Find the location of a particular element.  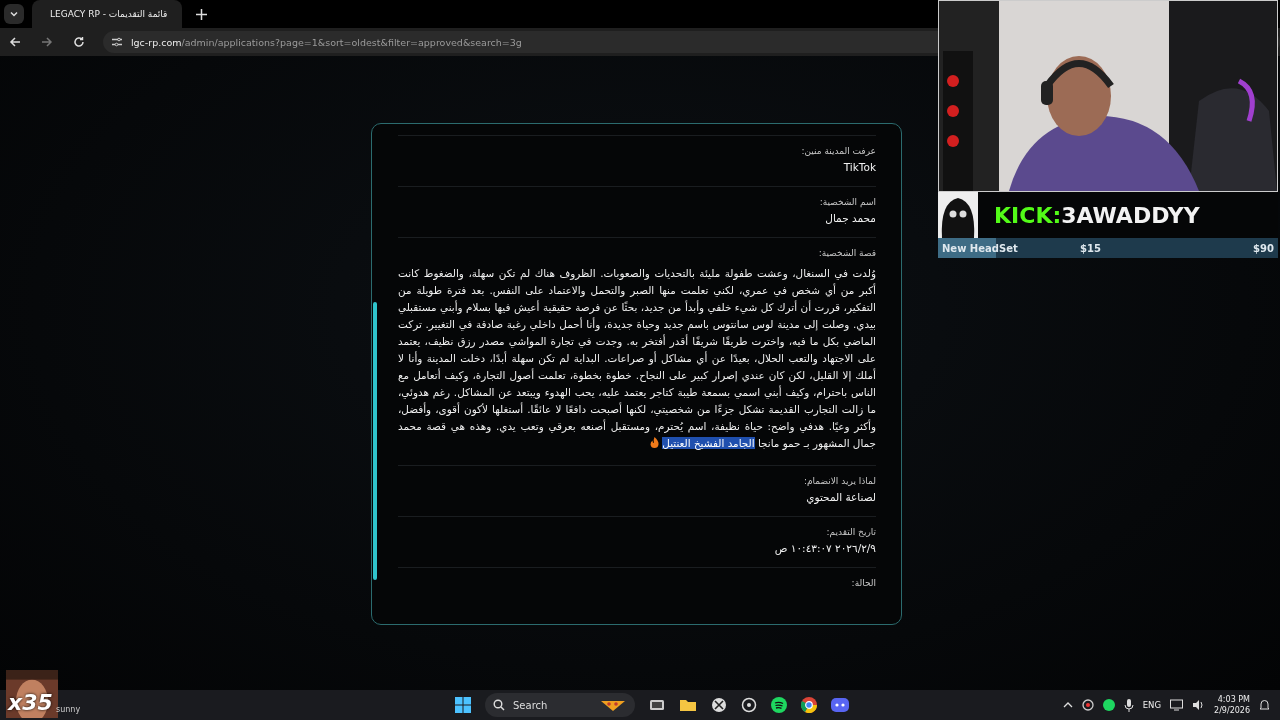

tab-title: LEGACY RP - قائمة التقديمات is located at coordinates (109, 14).